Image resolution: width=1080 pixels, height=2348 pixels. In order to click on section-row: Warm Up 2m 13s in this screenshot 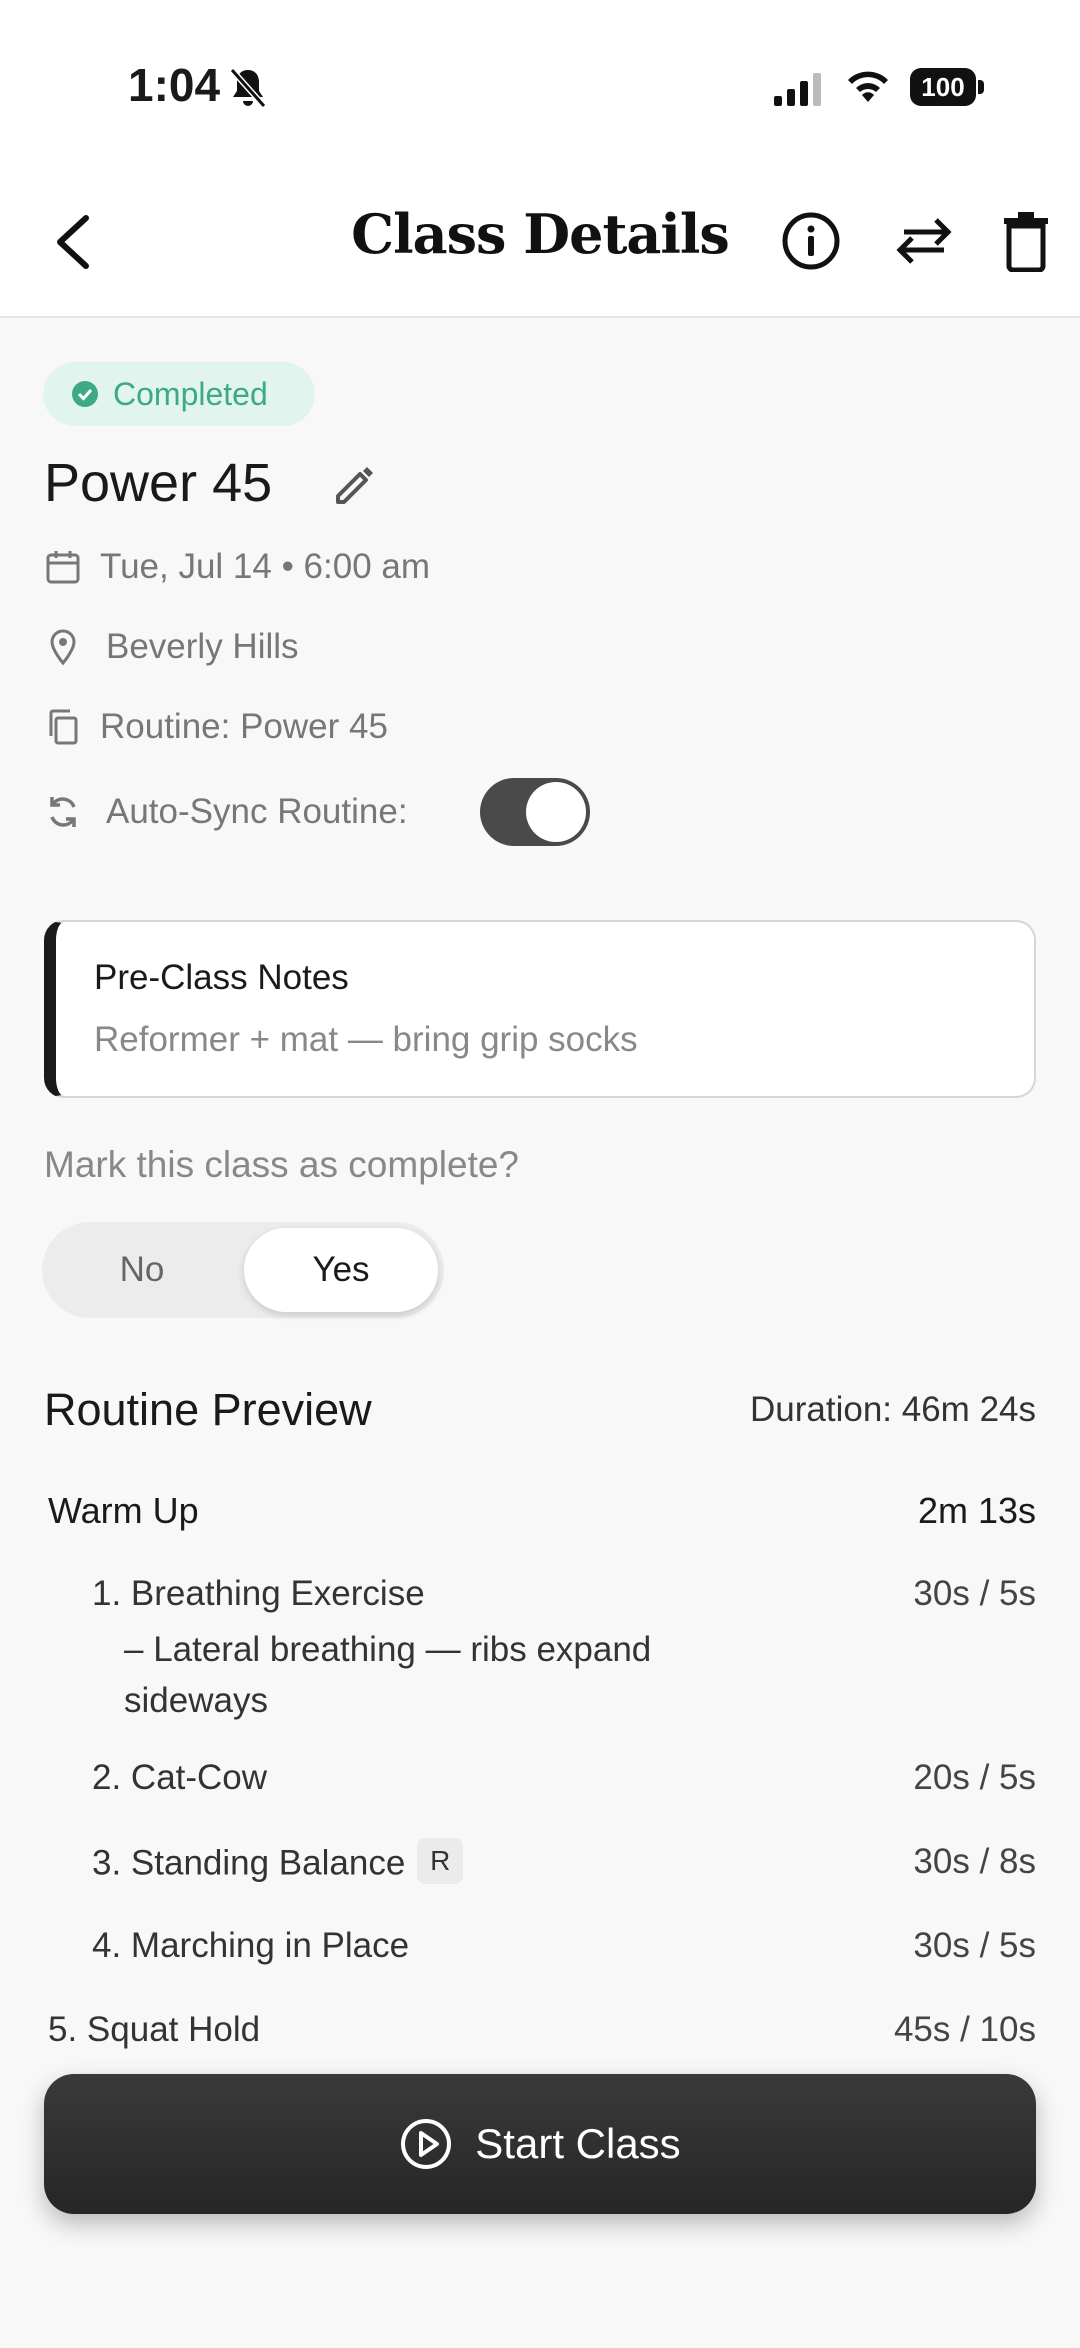, I will do `click(542, 1515)`.